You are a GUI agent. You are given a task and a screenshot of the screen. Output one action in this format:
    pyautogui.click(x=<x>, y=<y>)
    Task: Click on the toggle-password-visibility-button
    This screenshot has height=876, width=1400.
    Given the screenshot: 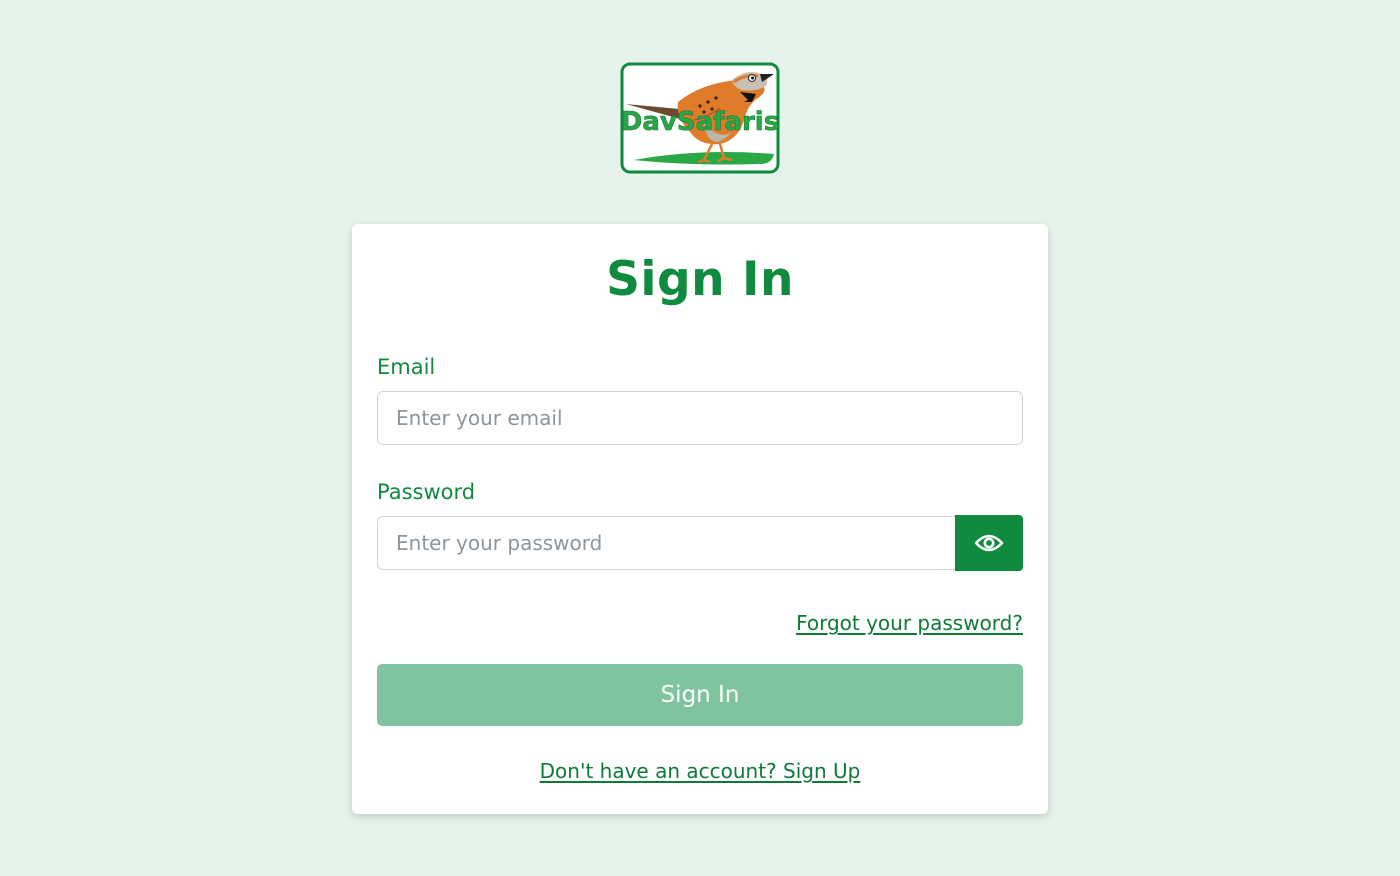 What is the action you would take?
    pyautogui.click(x=989, y=543)
    